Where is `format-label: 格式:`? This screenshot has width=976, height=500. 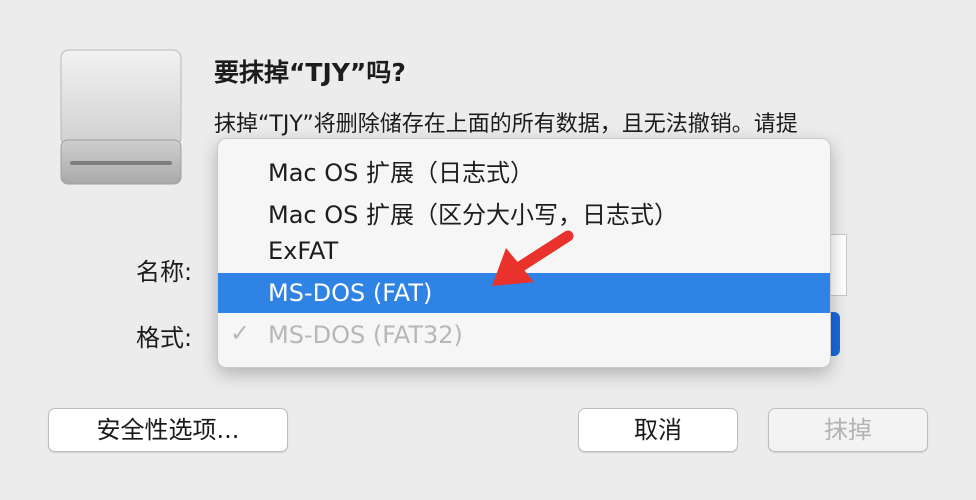
format-label: 格式: is located at coordinates (164, 338).